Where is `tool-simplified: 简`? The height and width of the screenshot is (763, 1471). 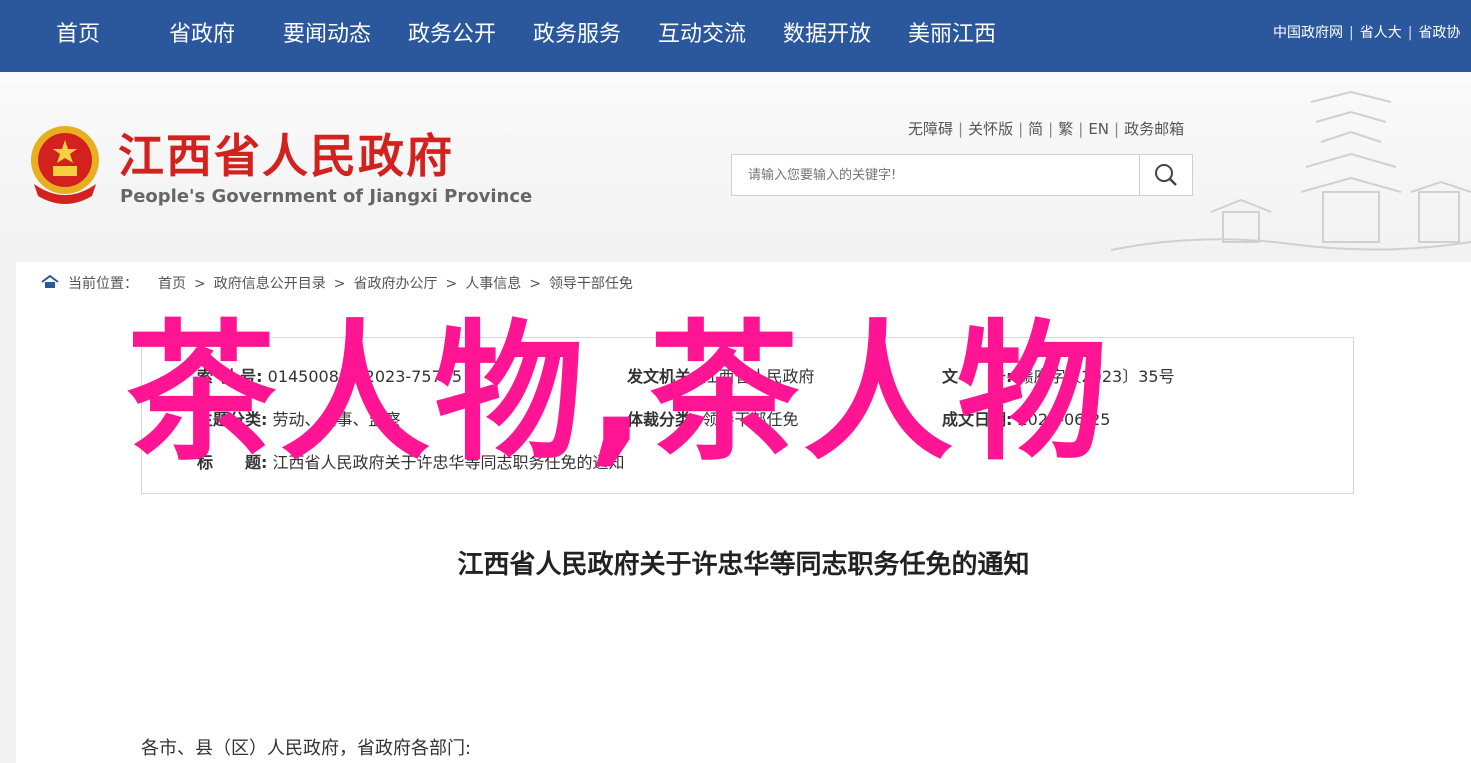 tool-simplified: 简 is located at coordinates (1035, 129).